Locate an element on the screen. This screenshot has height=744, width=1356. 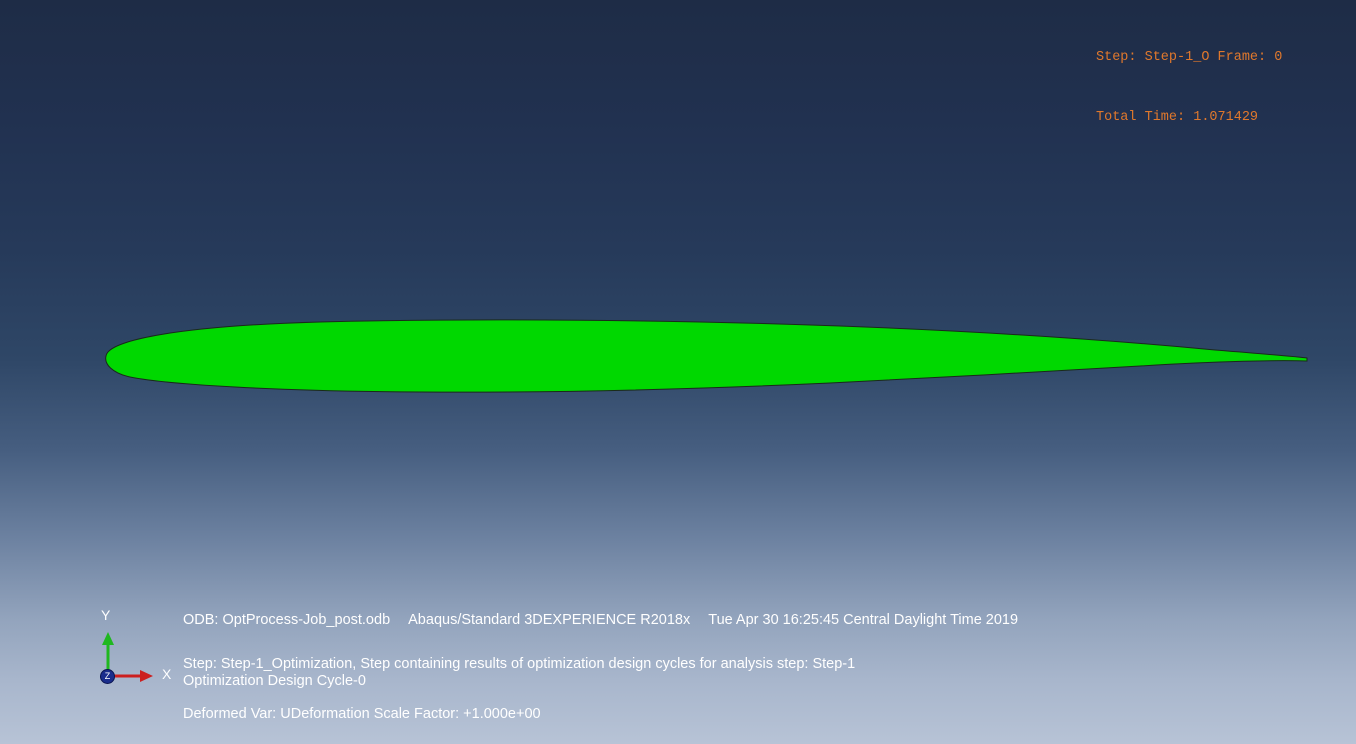
triad-arrows is located at coordinates (127, 657).